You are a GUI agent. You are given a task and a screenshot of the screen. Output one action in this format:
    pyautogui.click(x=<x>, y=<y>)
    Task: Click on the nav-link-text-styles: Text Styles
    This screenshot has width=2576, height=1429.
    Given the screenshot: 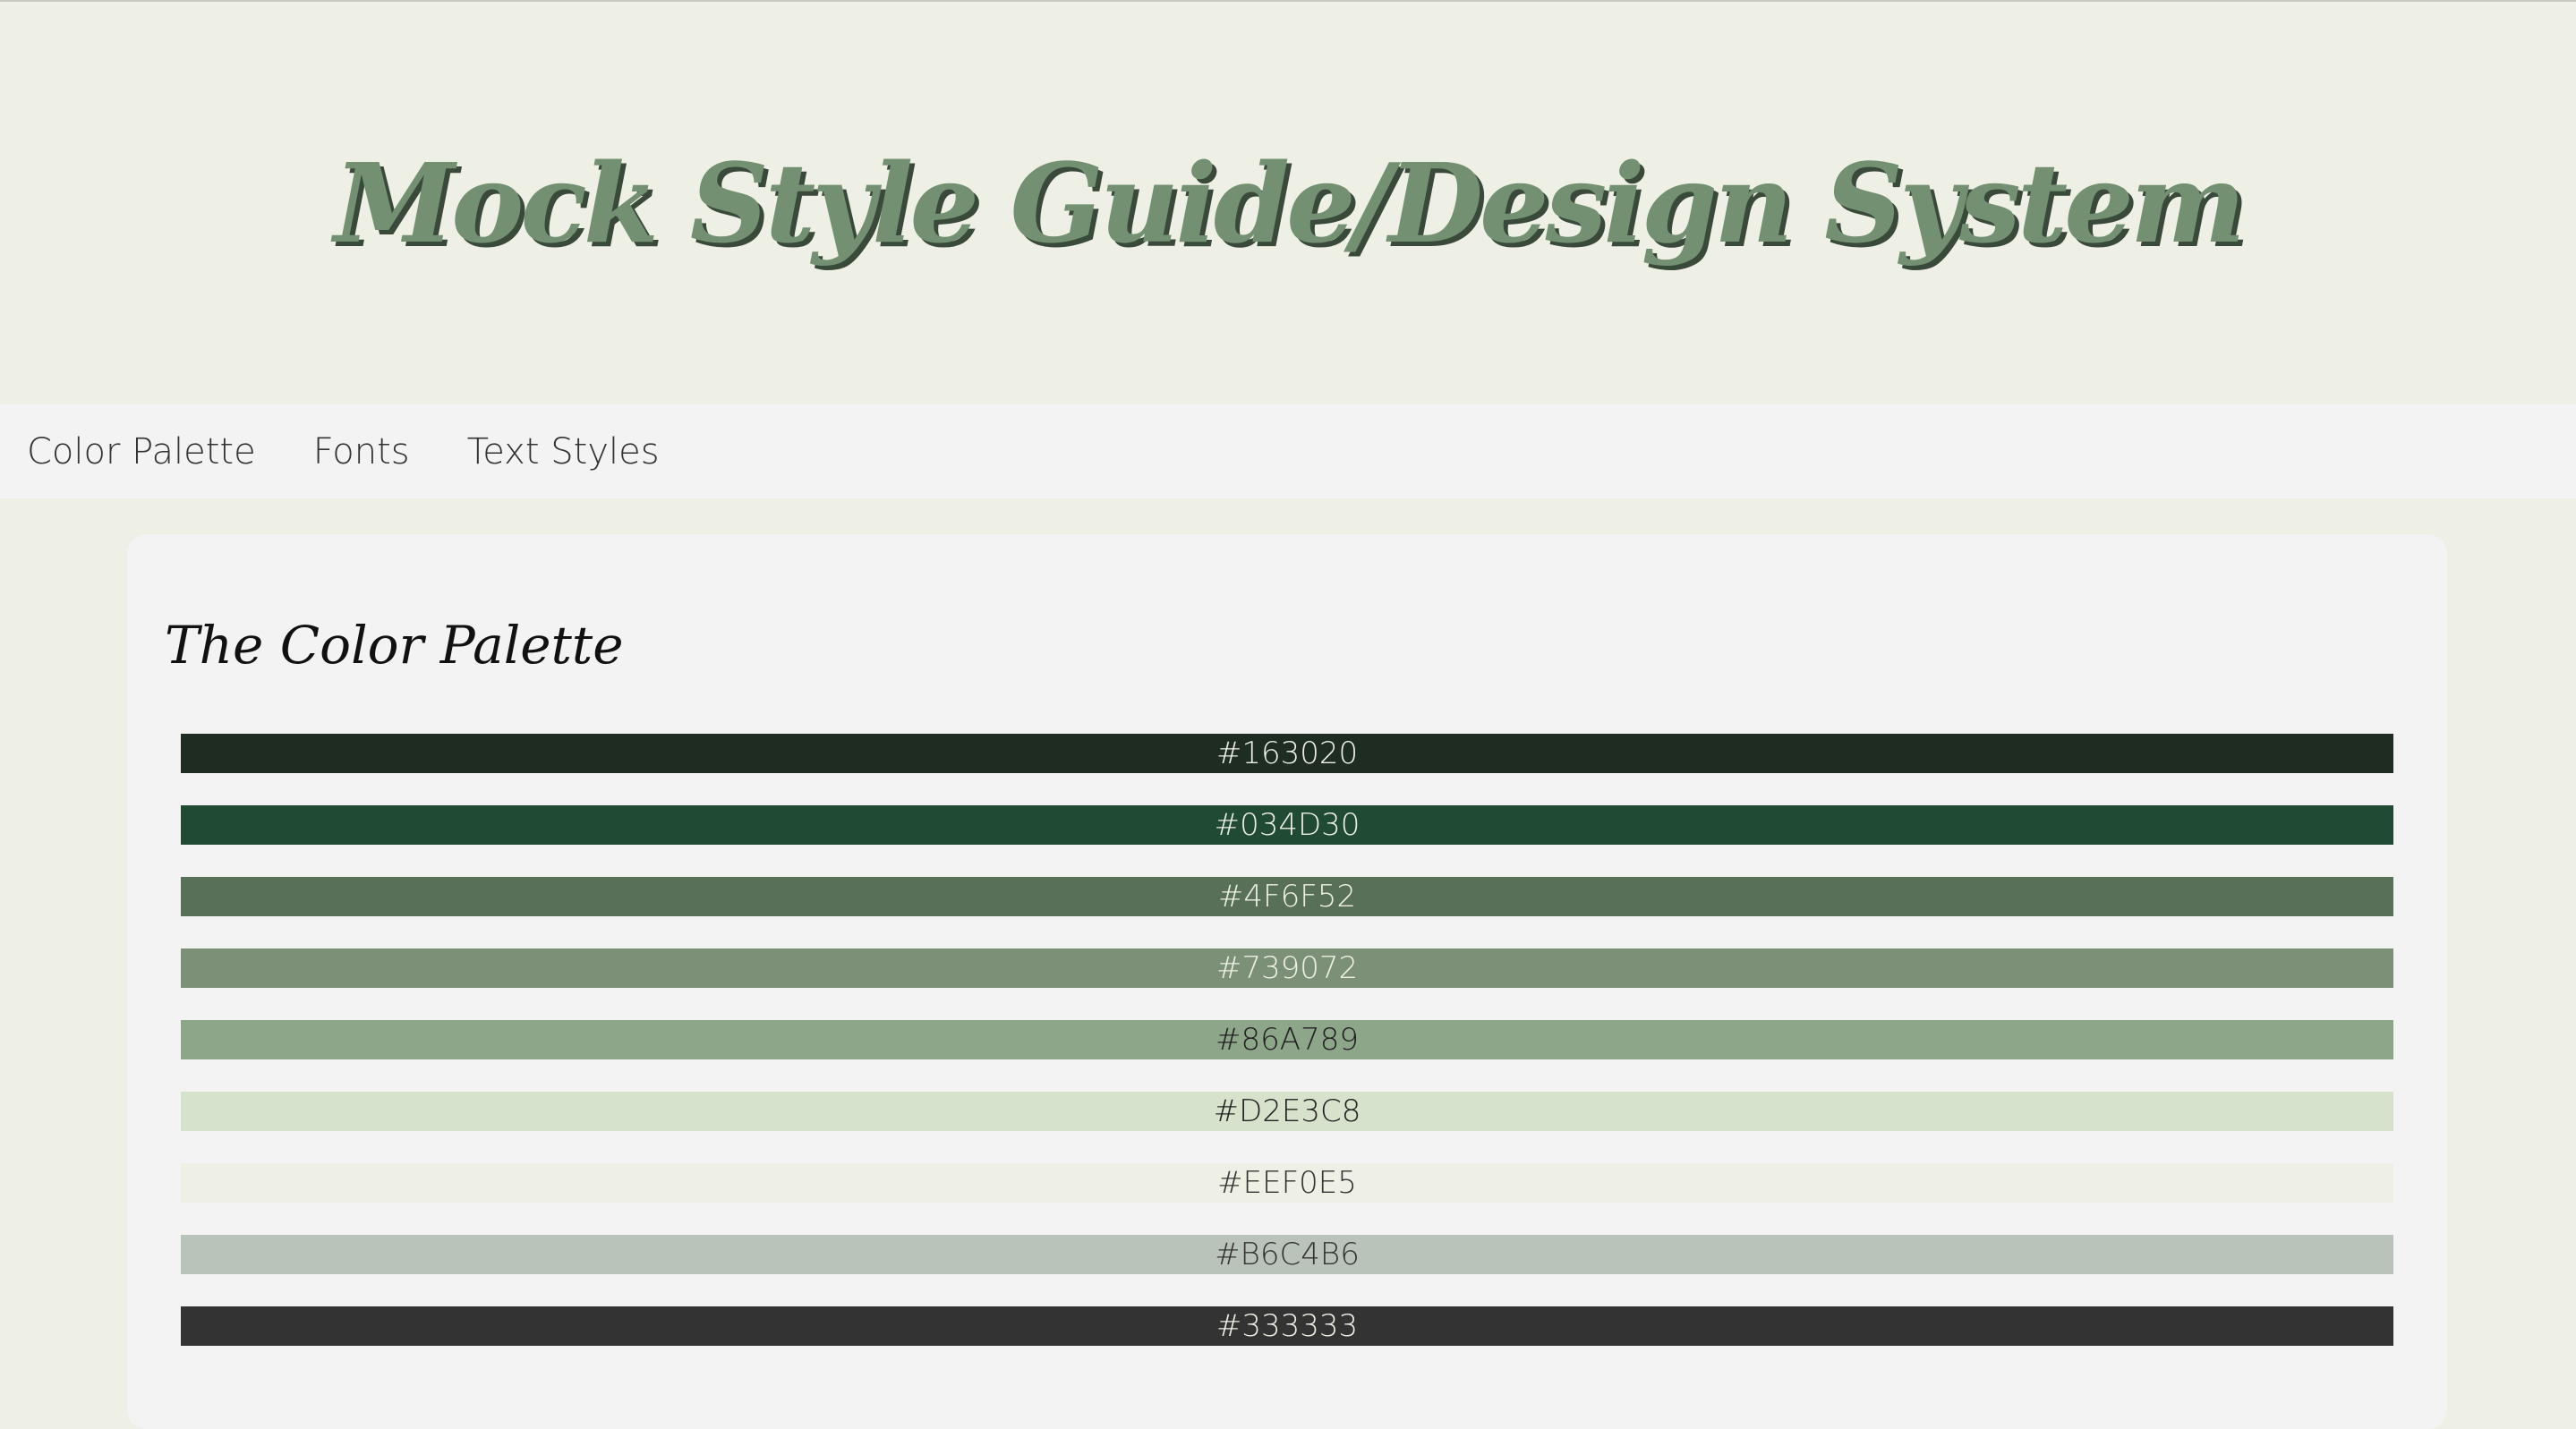 What is the action you would take?
    pyautogui.click(x=563, y=451)
    